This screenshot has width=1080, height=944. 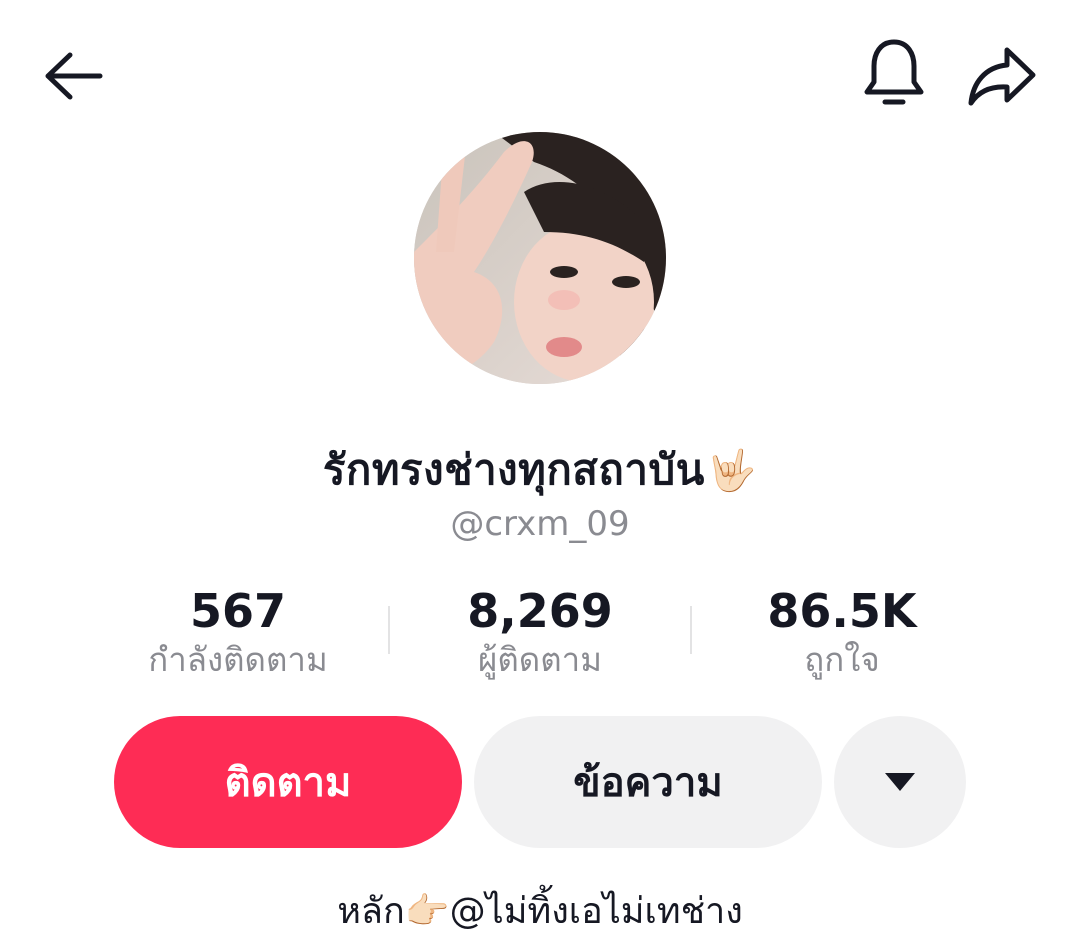 I want to click on bio-text: หลัก👉🏻@ไม่ทิ้งเอไม่เทช่าง, so click(x=540, y=912).